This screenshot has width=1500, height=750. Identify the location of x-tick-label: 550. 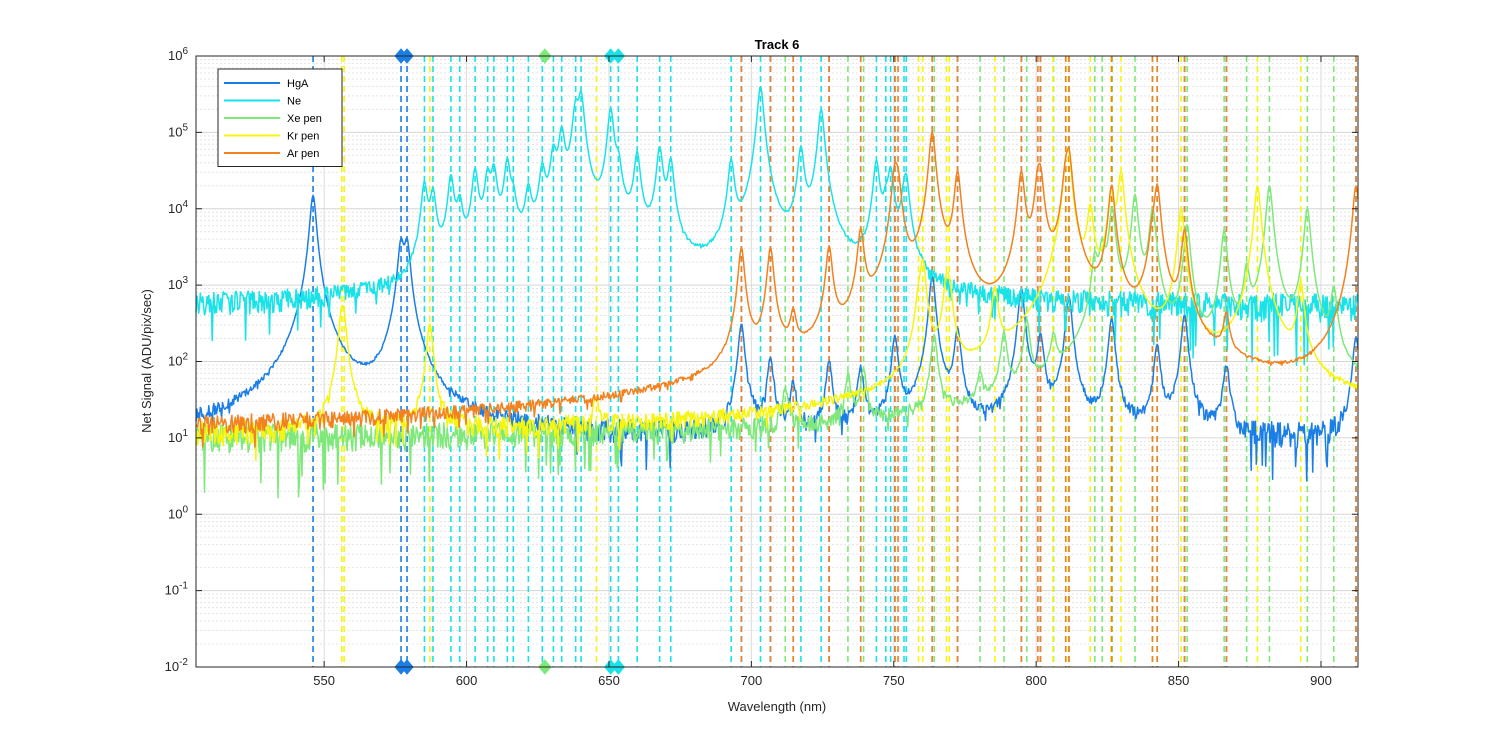
(324, 680).